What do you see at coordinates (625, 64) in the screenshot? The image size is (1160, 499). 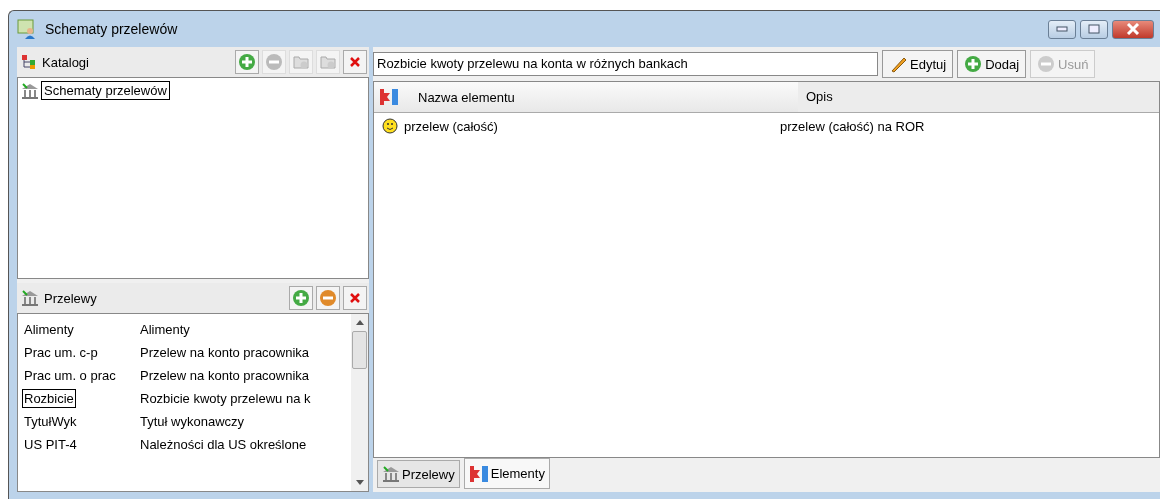 I see `schema-name-field: Rozbicie kwoty przelewu na konta w różnych bankach` at bounding box center [625, 64].